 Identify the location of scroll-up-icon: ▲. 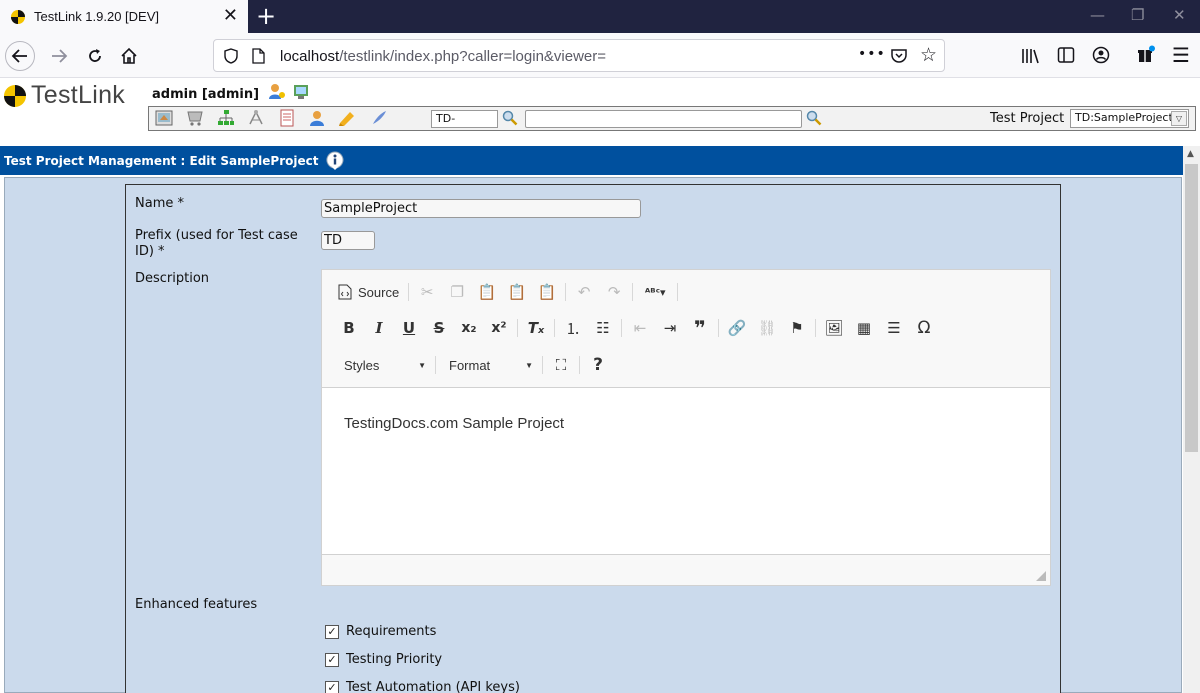
(1190, 154).